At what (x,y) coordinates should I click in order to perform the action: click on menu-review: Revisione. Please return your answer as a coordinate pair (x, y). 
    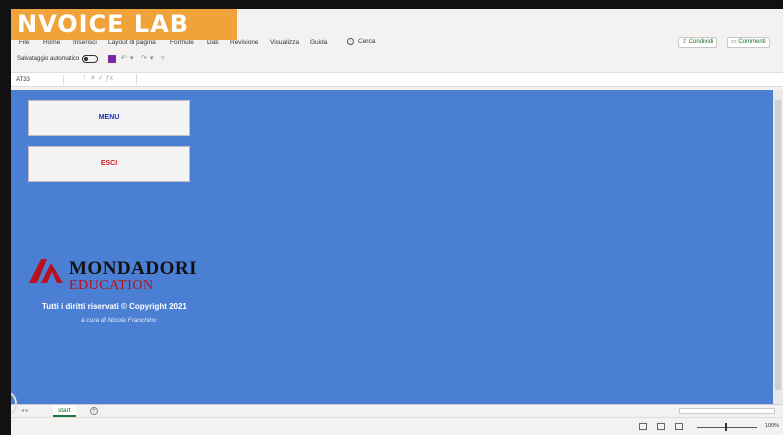
    Looking at the image, I should click on (244, 42).